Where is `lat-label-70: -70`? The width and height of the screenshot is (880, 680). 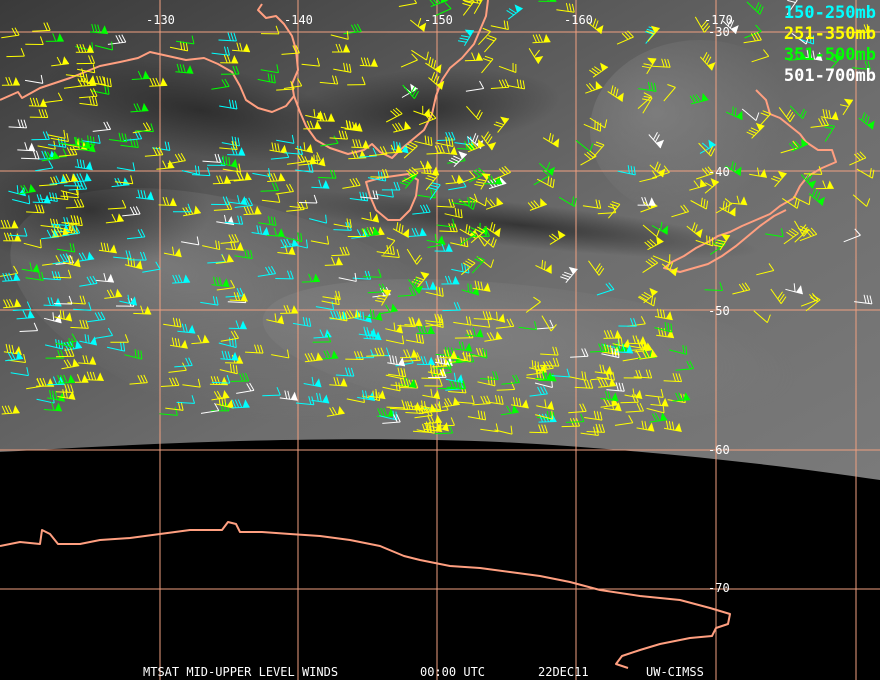
lat-label-70: -70 is located at coordinates (719, 588).